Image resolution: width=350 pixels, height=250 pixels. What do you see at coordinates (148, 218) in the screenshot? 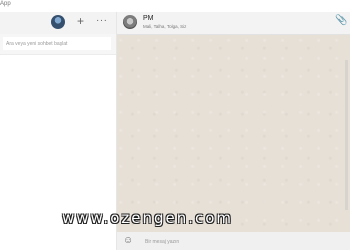
I see `watermark: www.ozengen.com` at bounding box center [148, 218].